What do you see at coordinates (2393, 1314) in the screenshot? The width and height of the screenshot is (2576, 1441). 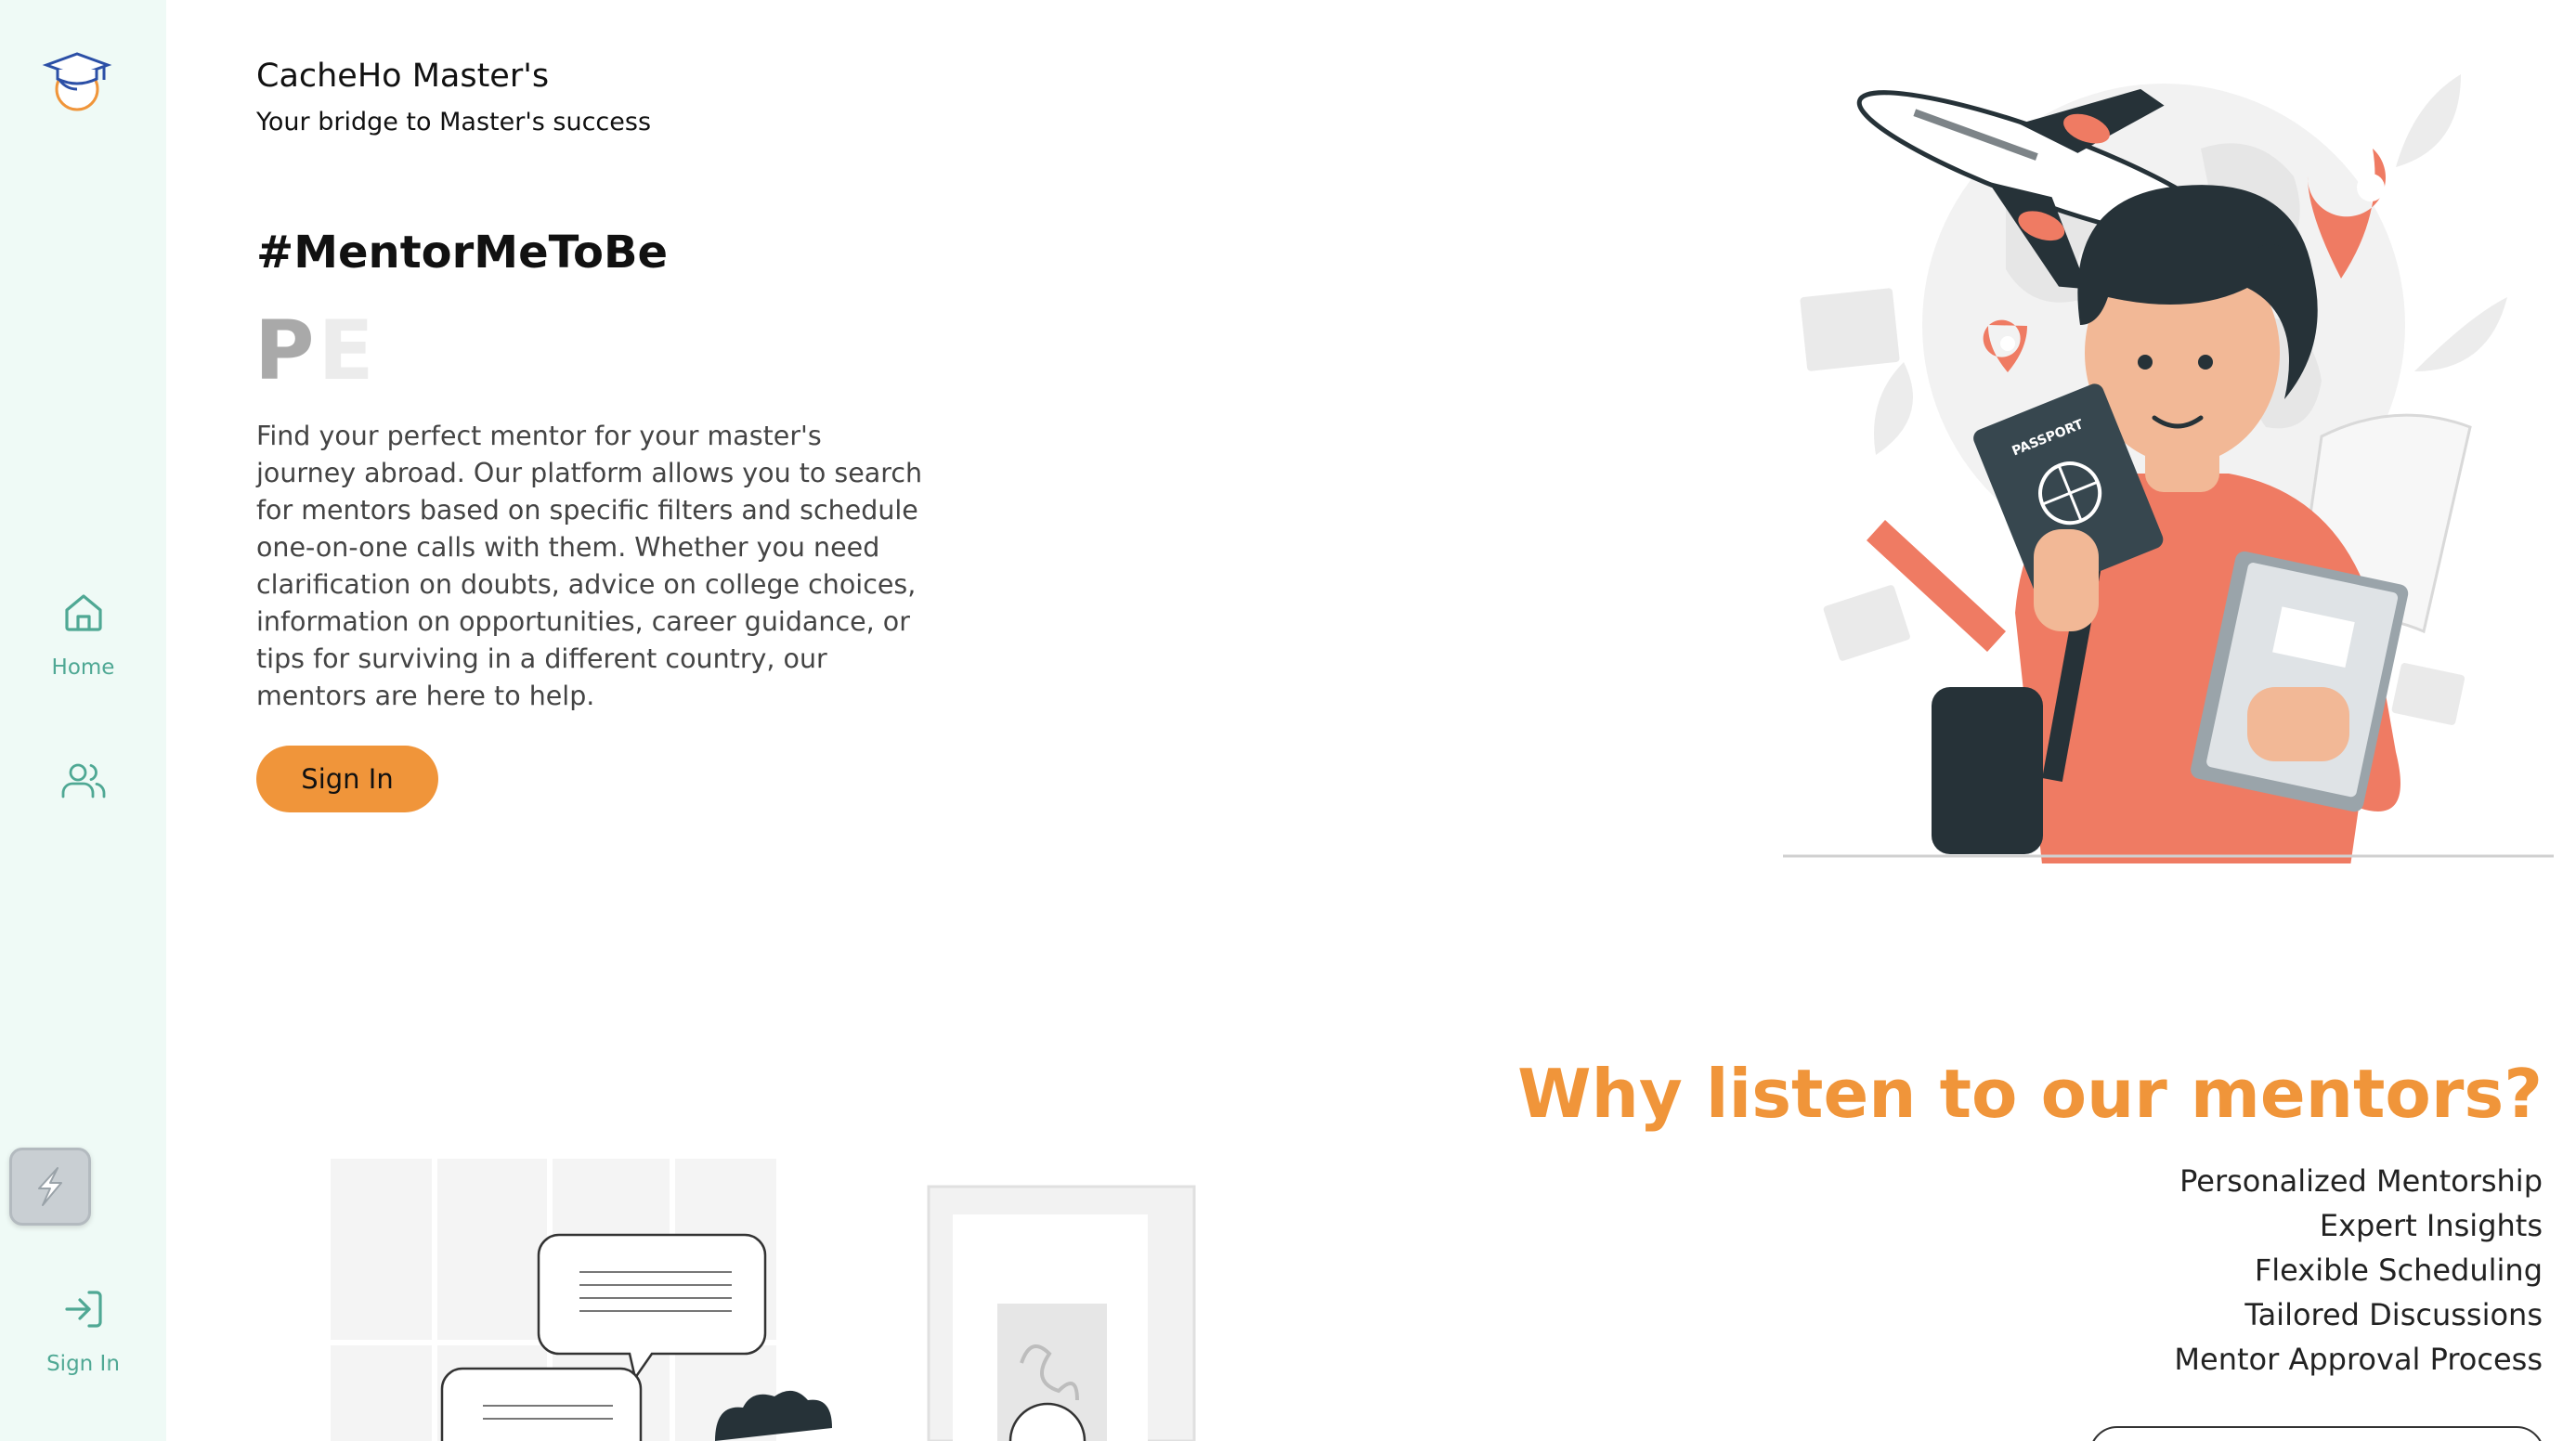 I see `why-point: Tailored Discussions` at bounding box center [2393, 1314].